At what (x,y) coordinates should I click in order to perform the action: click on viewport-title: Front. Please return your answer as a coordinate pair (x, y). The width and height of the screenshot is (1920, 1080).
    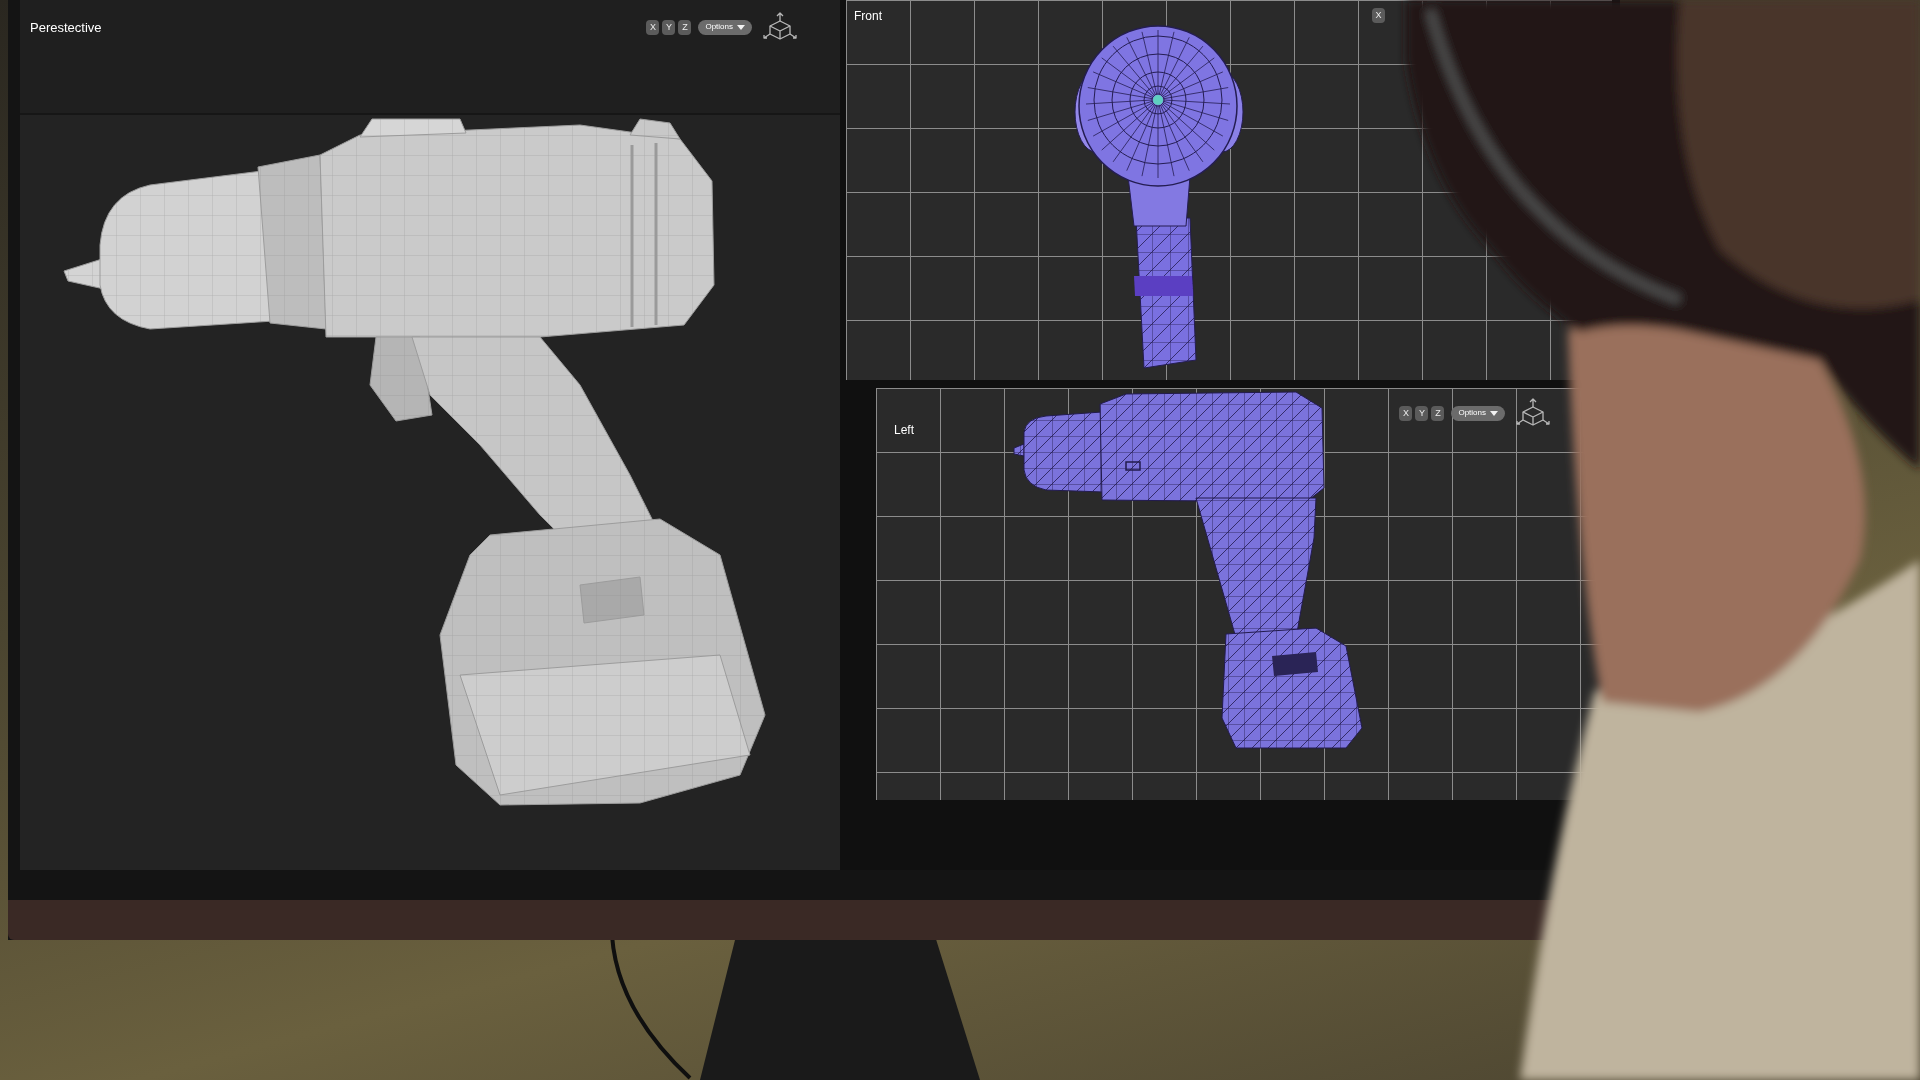
    Looking at the image, I should click on (868, 15).